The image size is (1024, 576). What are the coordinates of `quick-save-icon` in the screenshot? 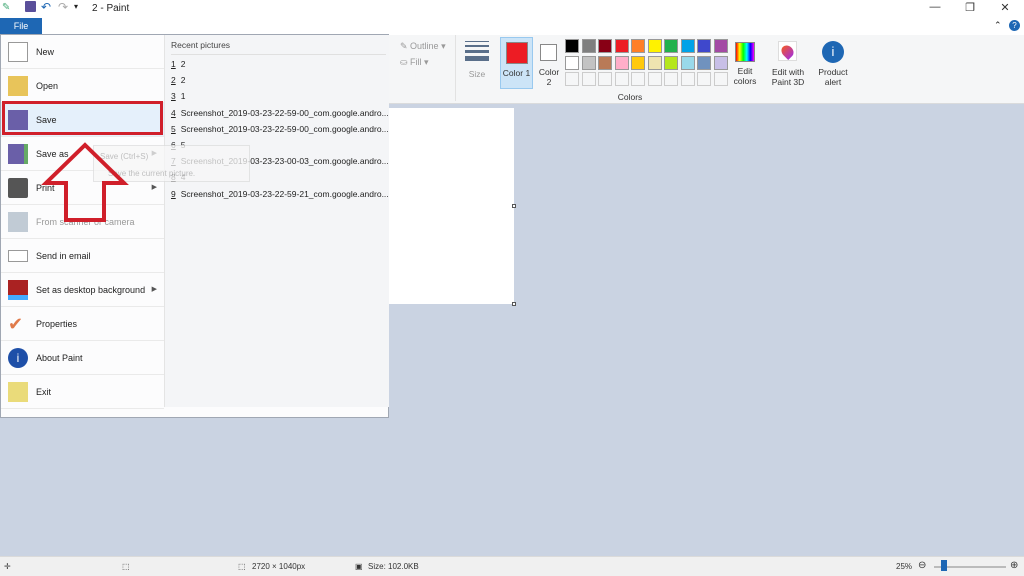 It's located at (30, 6).